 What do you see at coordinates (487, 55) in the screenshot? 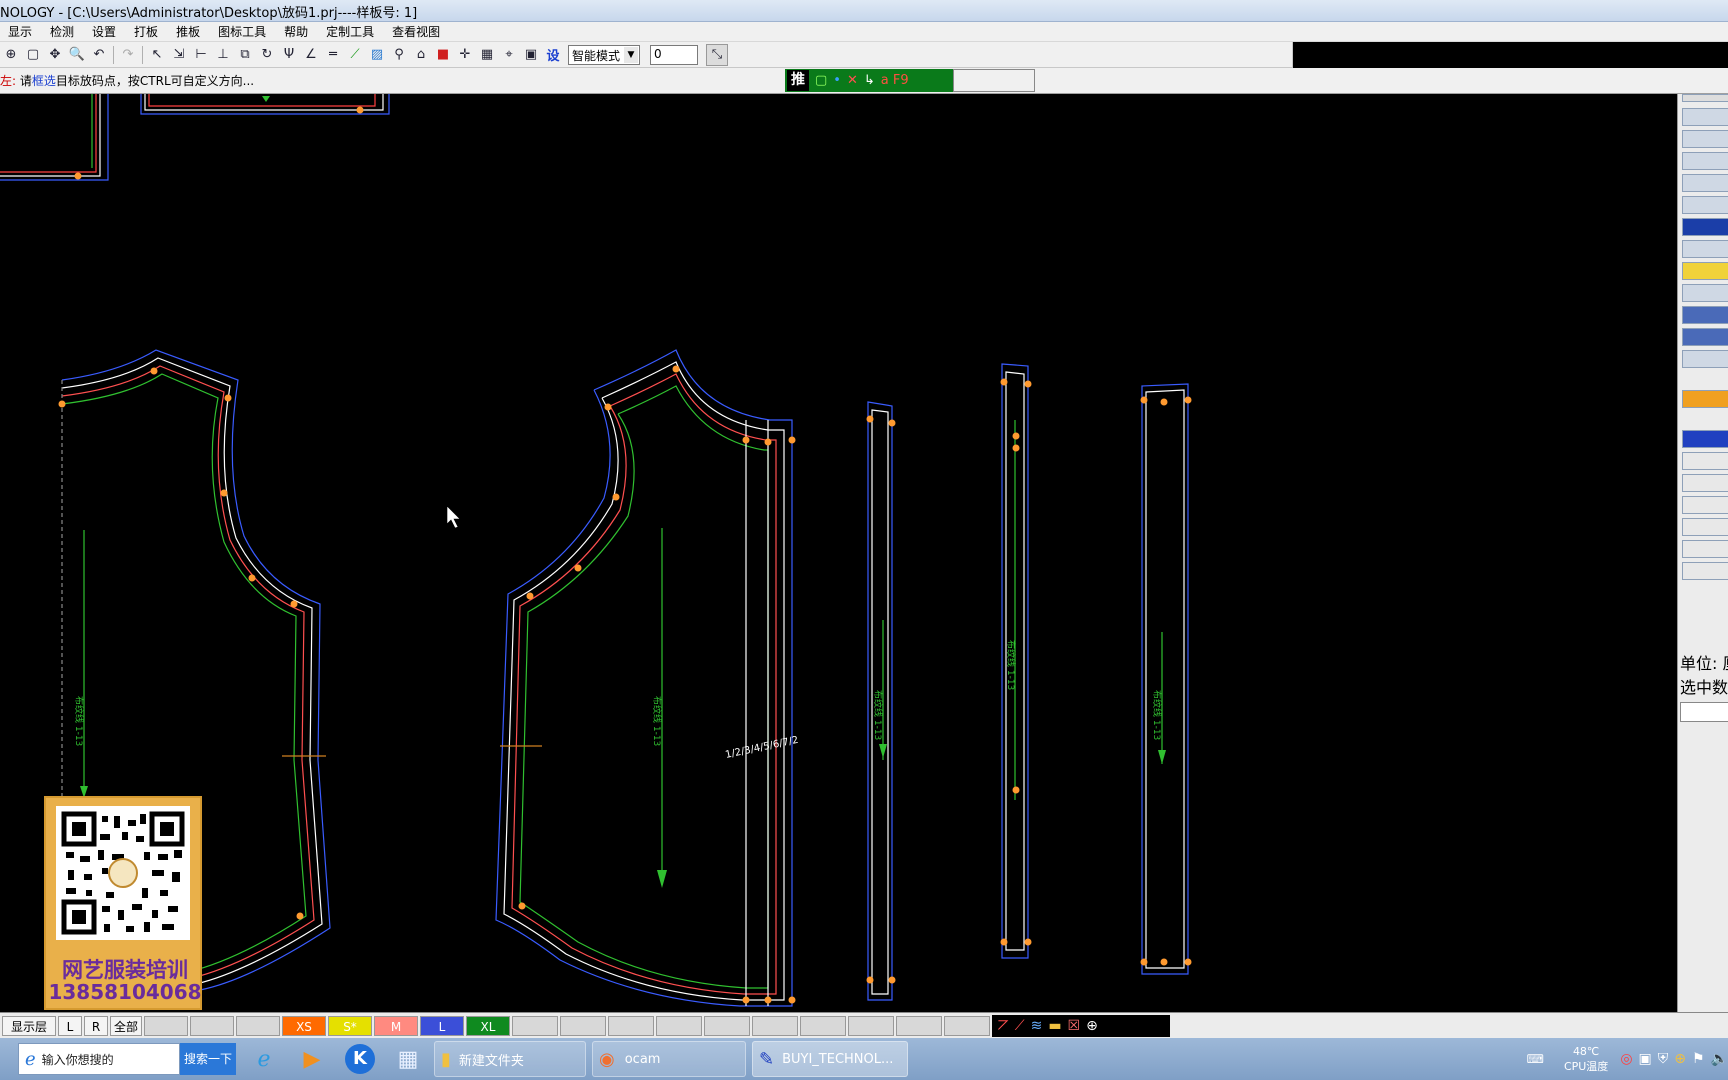
I see `grid-icon: ▦` at bounding box center [487, 55].